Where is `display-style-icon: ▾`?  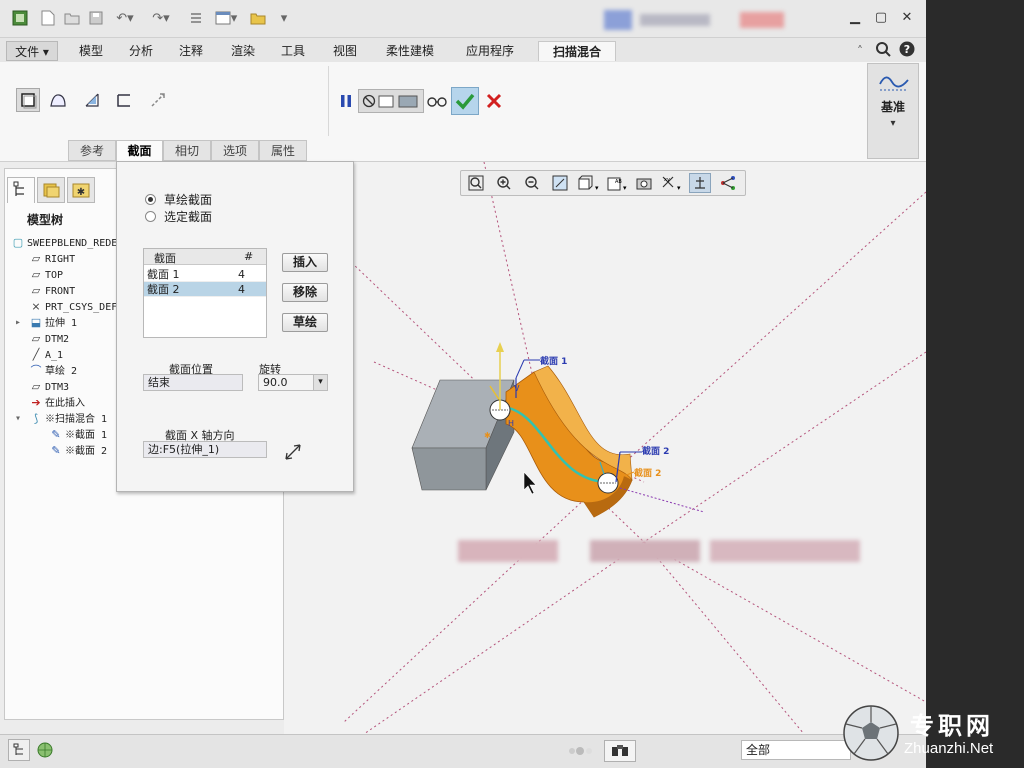 display-style-icon: ▾ is located at coordinates (589, 183).